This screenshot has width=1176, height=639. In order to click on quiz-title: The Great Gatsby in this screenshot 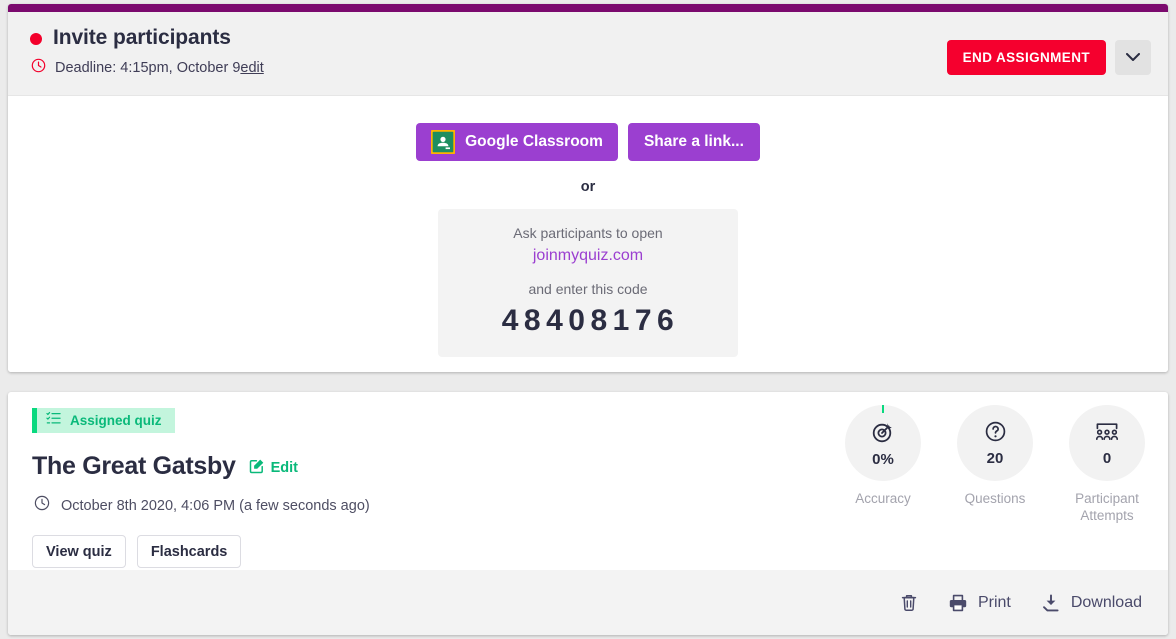, I will do `click(134, 466)`.